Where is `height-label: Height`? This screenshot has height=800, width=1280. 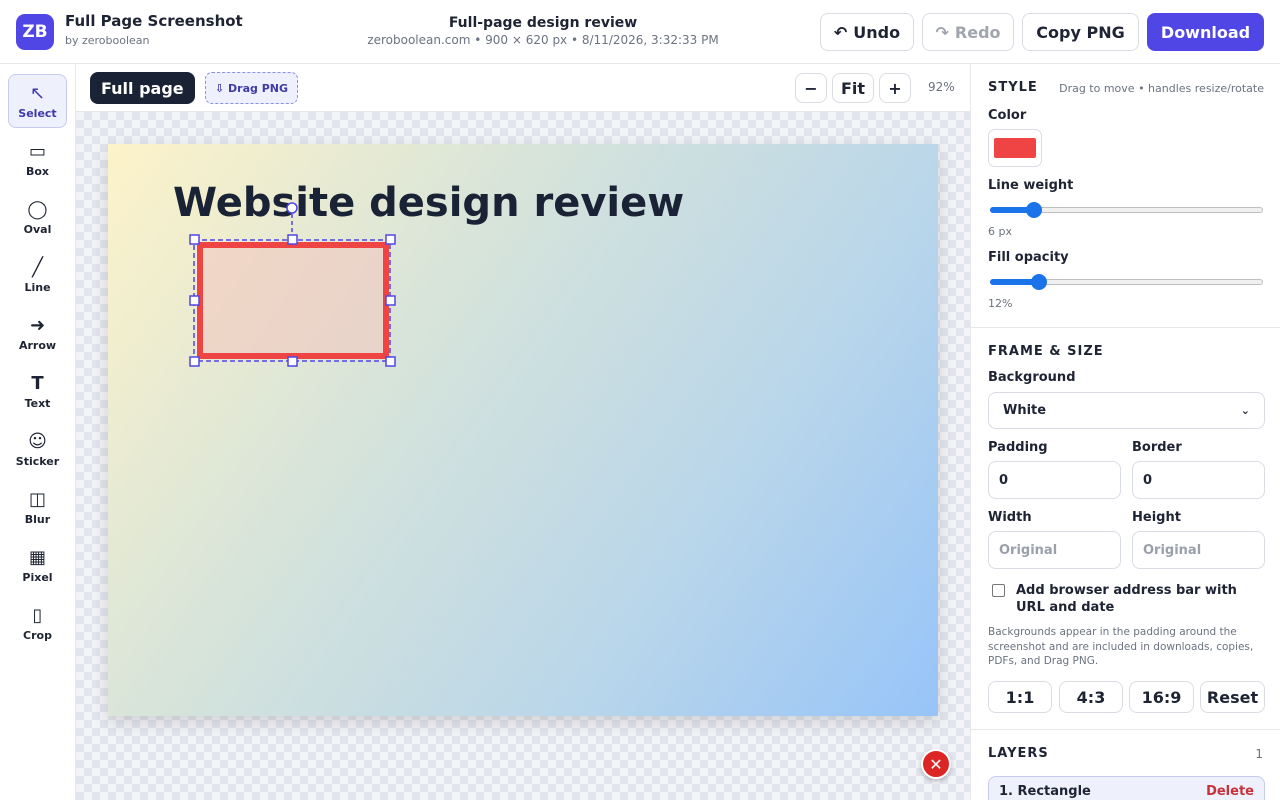
height-label: Height is located at coordinates (1156, 517).